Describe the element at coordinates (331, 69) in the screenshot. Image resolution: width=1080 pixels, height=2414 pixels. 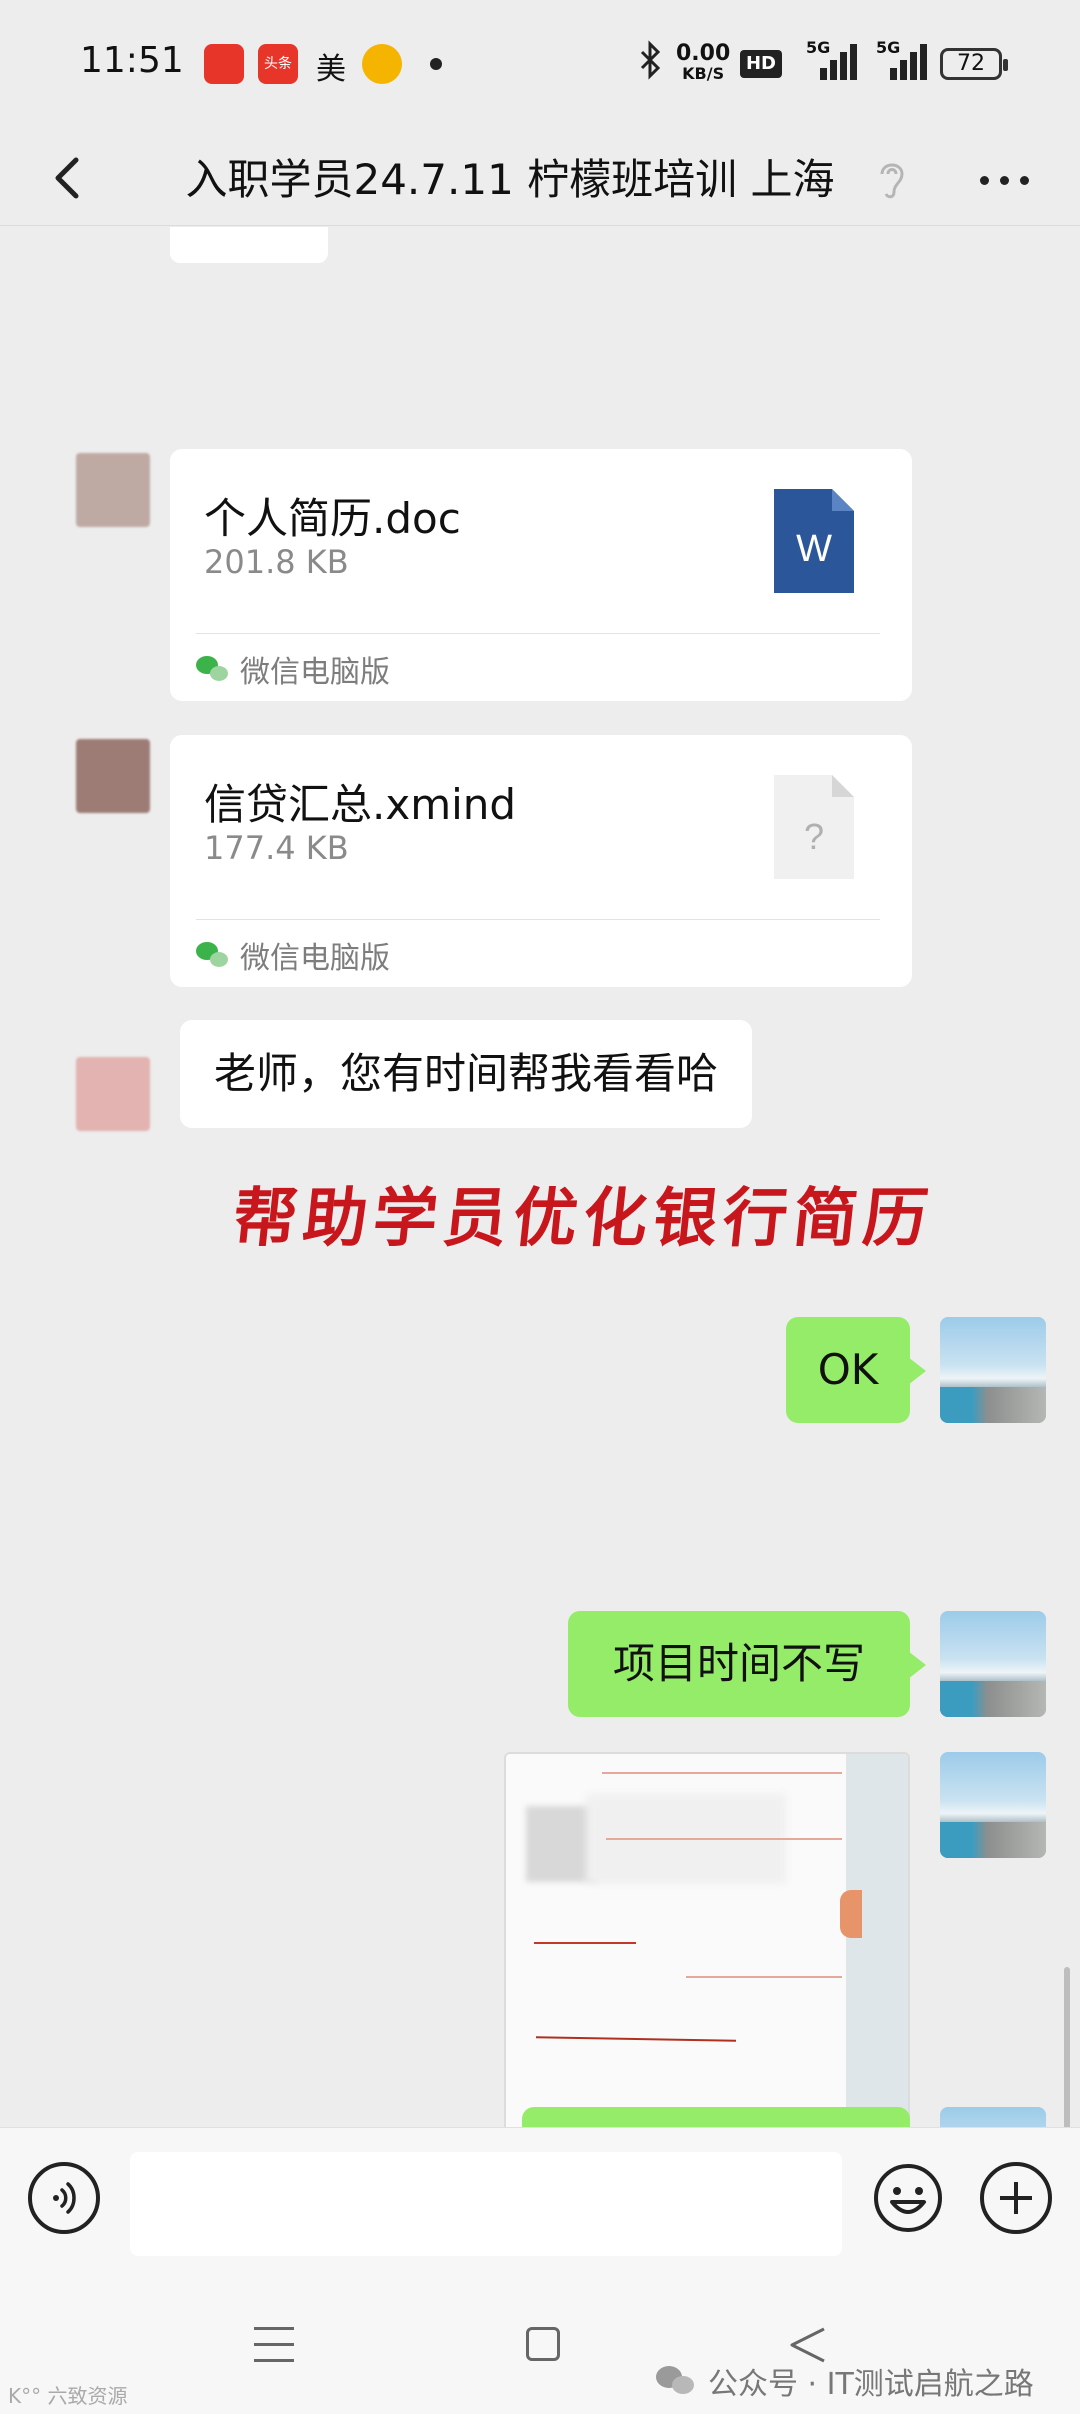
I see `notification-text: 美` at that location.